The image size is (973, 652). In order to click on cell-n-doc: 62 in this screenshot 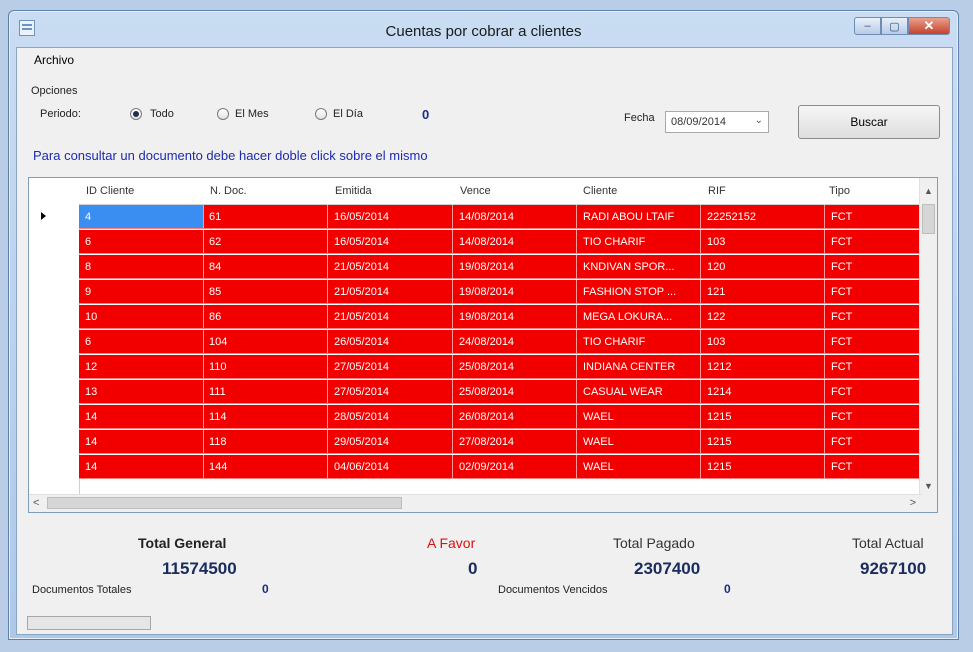, I will do `click(268, 242)`.